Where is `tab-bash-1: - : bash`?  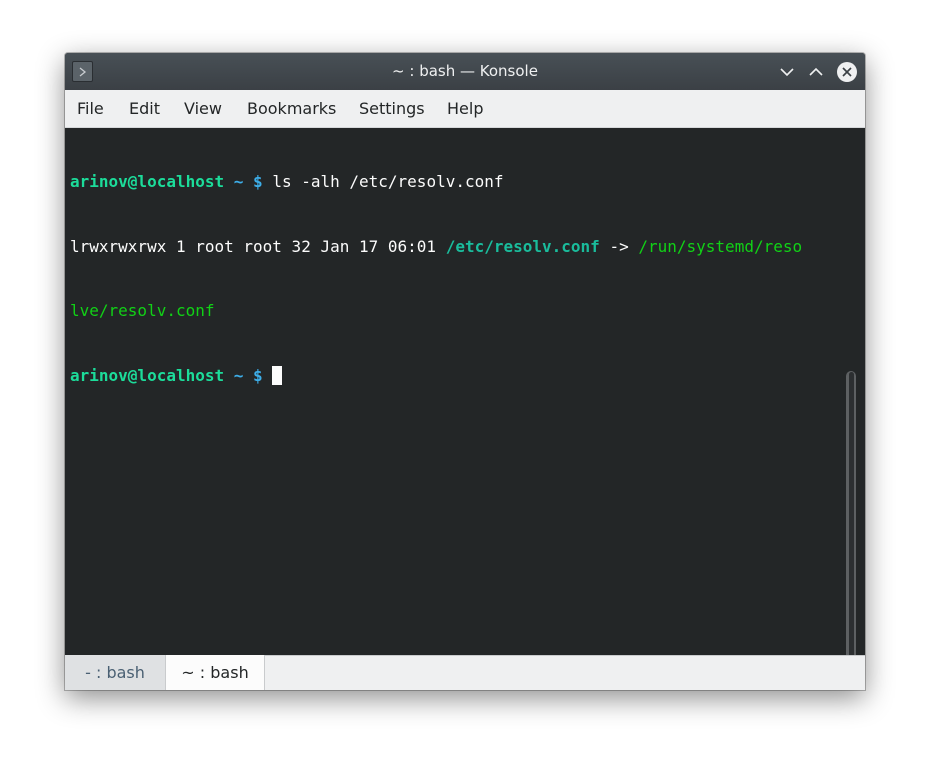
tab-bash-1: - : bash is located at coordinates (115, 672).